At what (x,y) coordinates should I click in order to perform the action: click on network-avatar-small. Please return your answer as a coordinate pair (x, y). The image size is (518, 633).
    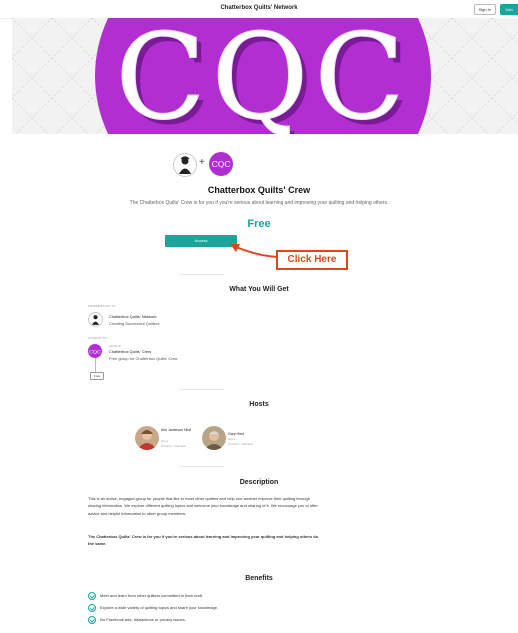
    Looking at the image, I should click on (95, 319).